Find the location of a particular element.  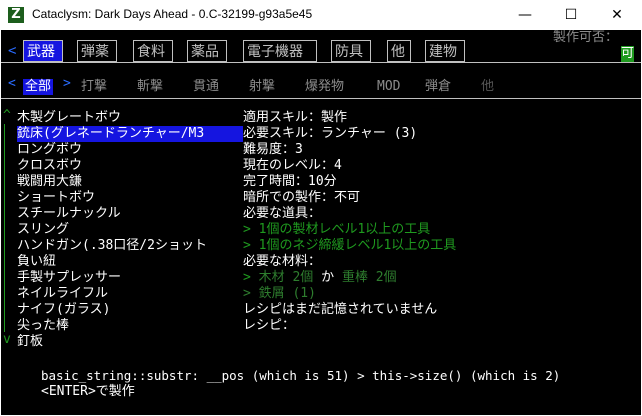

recipe-item: 尖った棒 is located at coordinates (130, 326).